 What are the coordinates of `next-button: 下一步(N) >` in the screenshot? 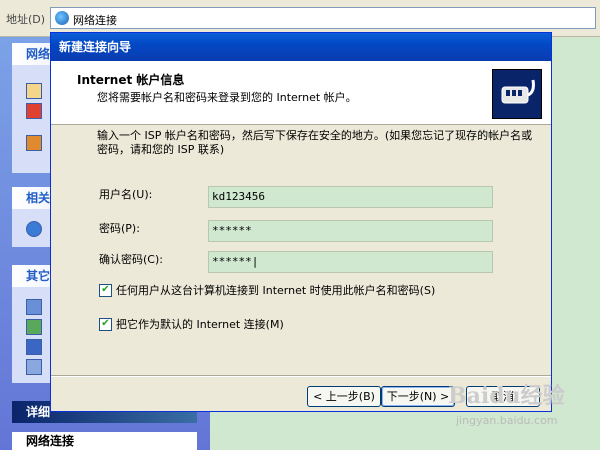 It's located at (418, 396).